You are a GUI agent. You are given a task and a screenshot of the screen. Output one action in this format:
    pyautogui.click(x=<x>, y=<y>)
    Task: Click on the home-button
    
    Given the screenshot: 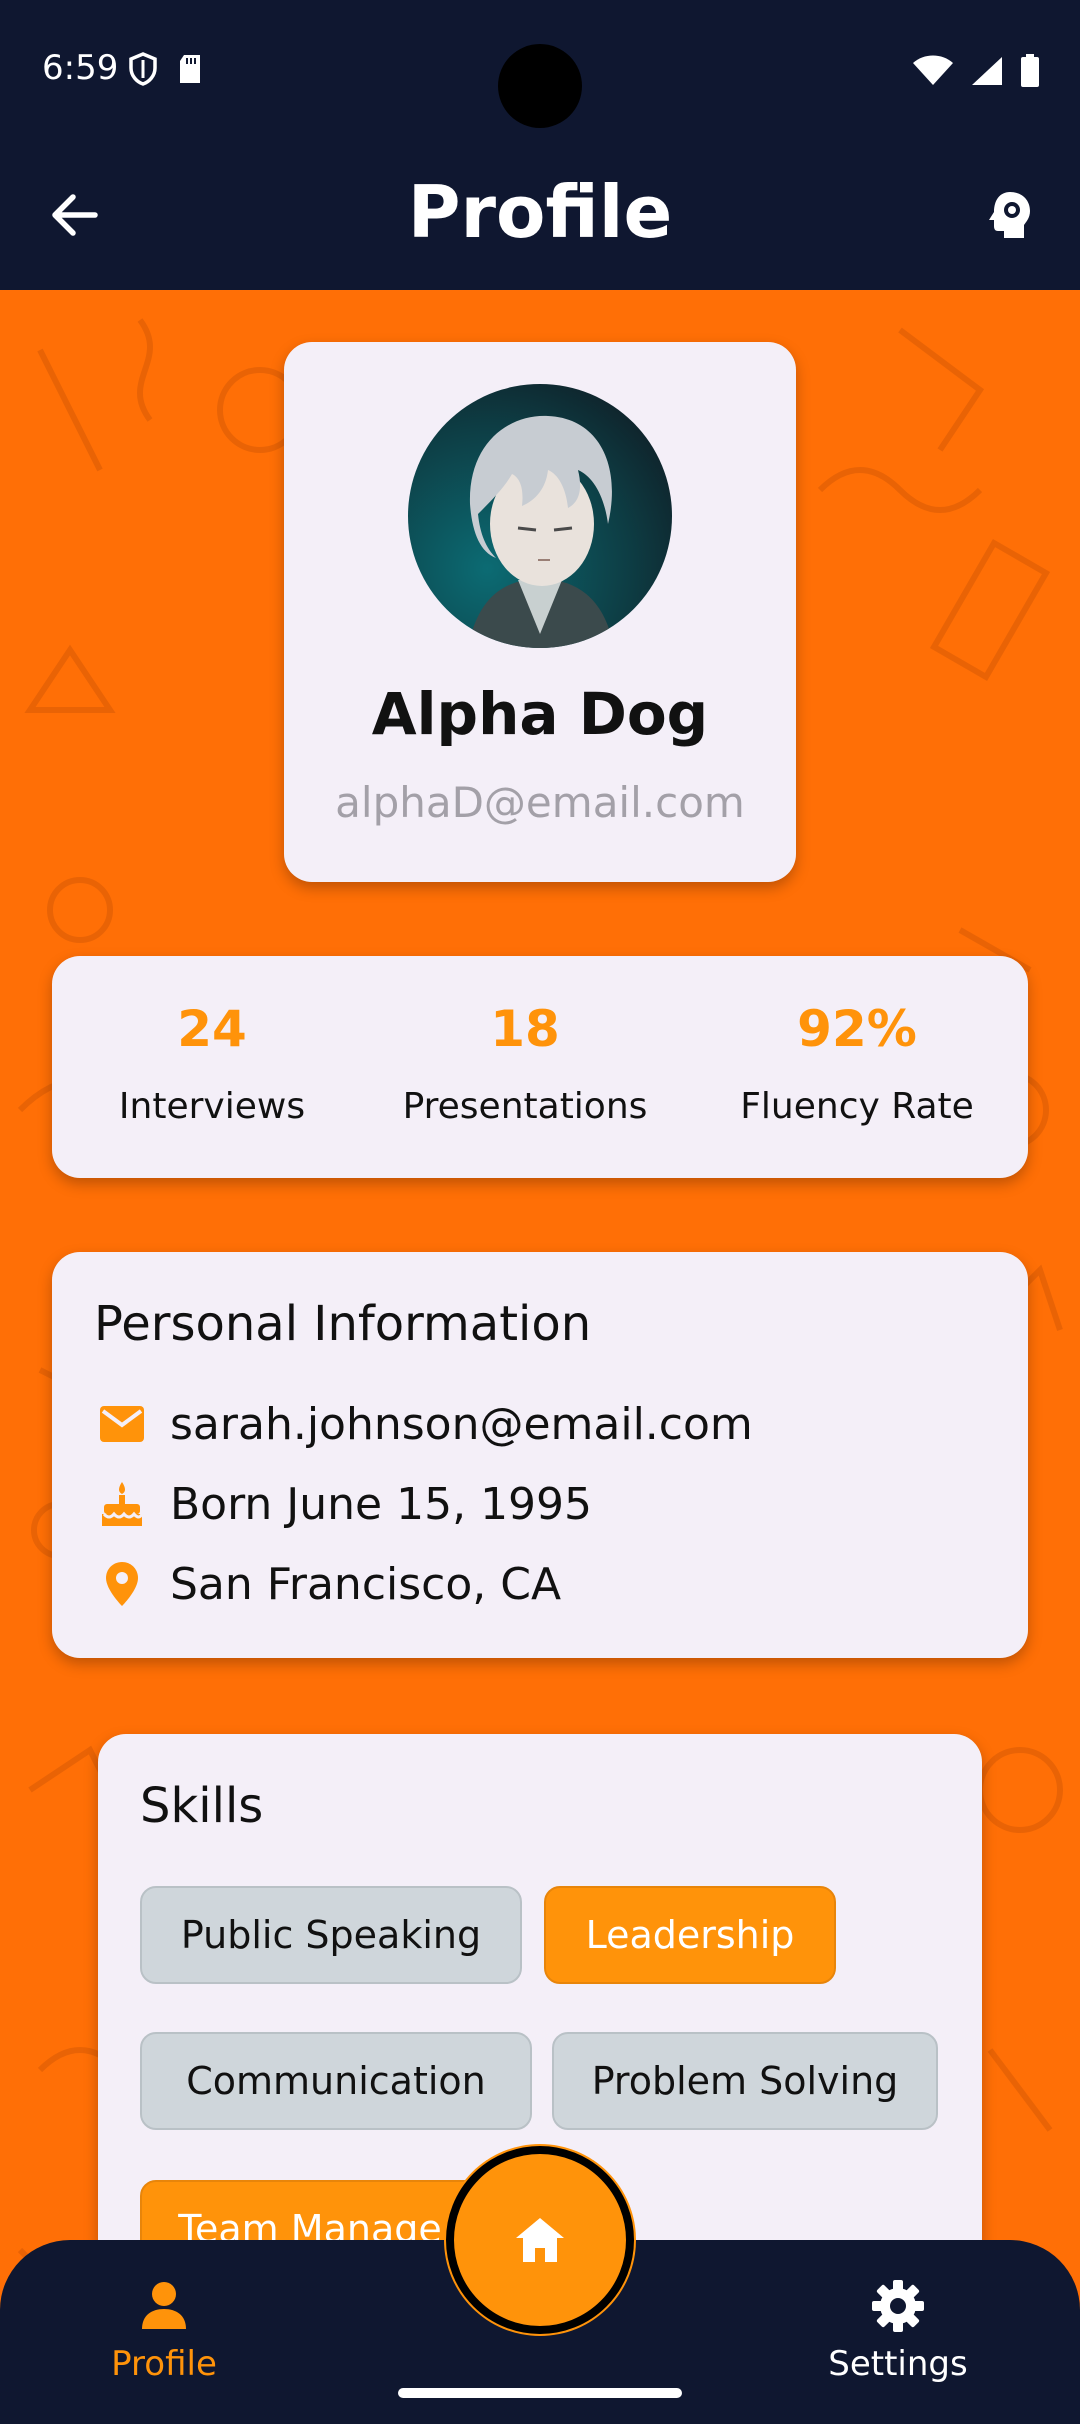 What is the action you would take?
    pyautogui.click(x=540, y=2240)
    